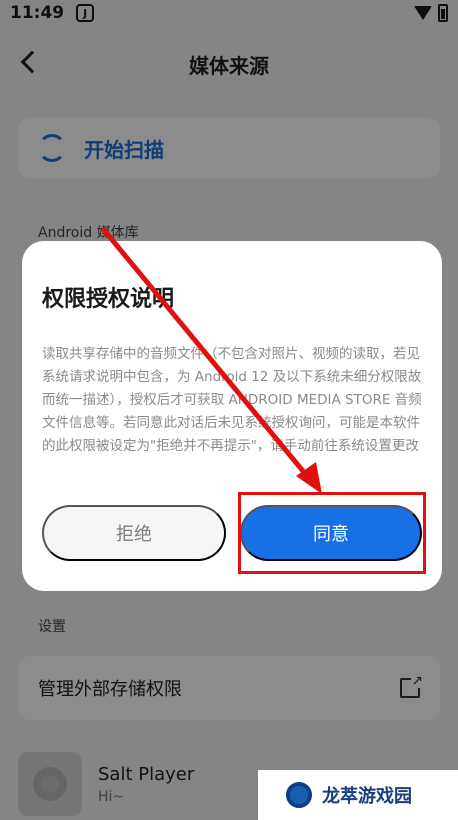 This screenshot has height=820, width=458. What do you see at coordinates (332, 533) in the screenshot?
I see `annotation-highlight-box` at bounding box center [332, 533].